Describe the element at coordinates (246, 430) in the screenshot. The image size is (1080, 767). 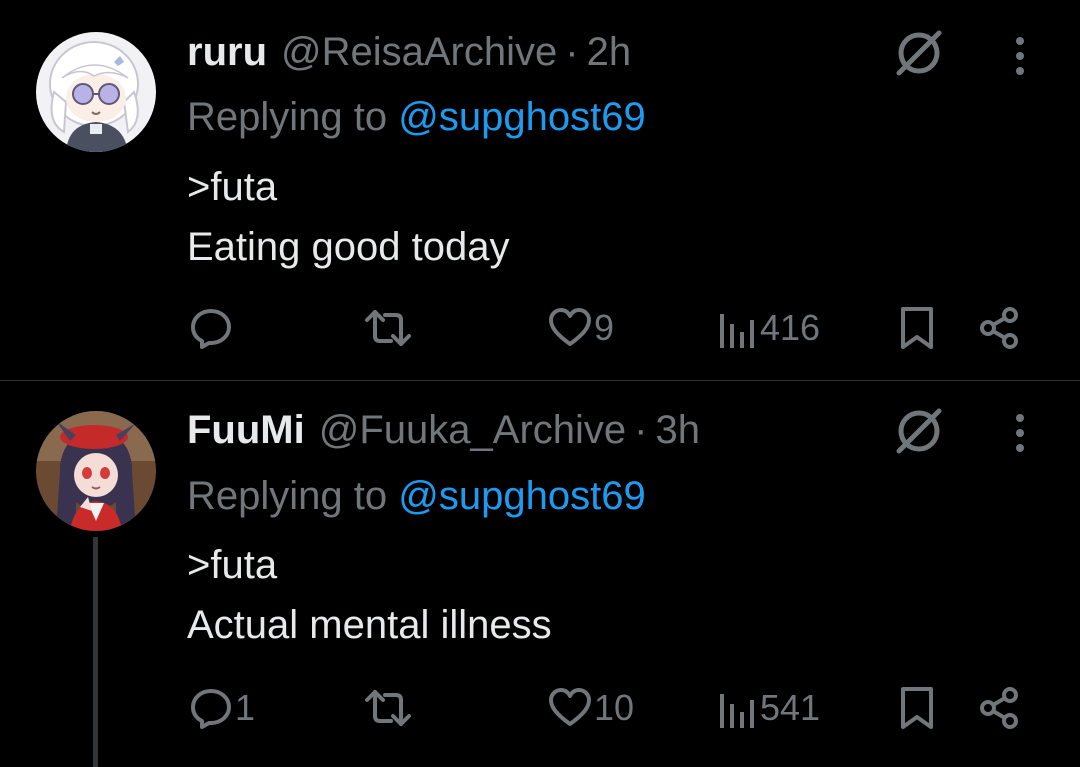
I see `display-name: FuuMi` at that location.